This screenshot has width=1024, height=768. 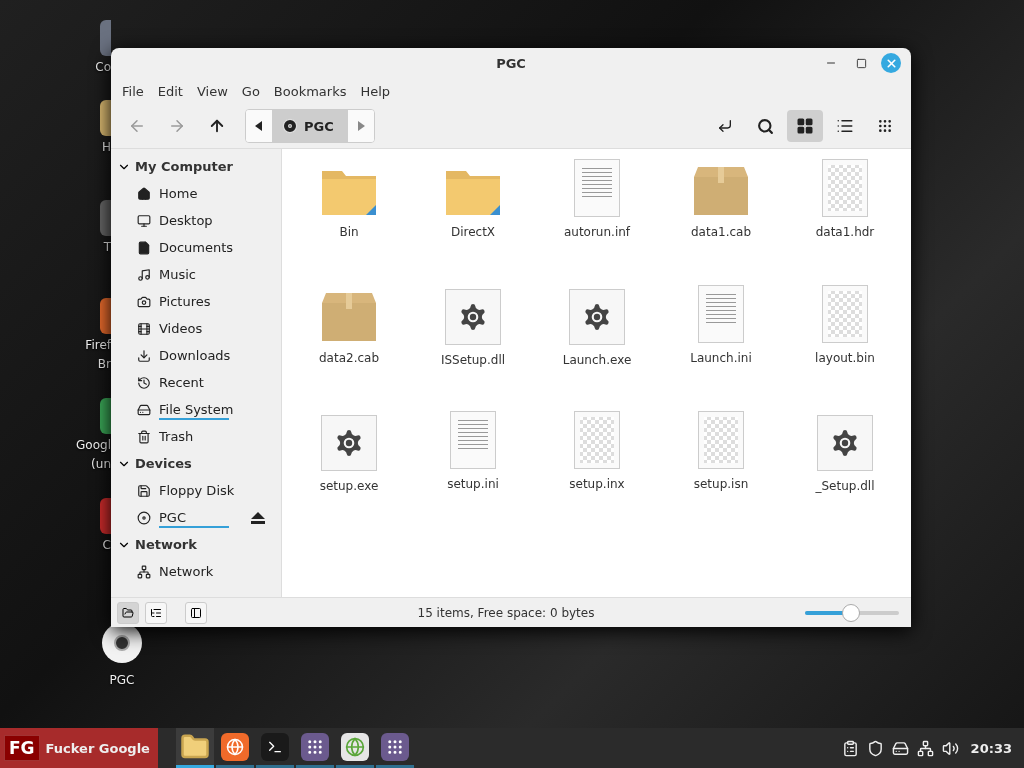 What do you see at coordinates (597, 484) in the screenshot?
I see `file-name: setup.inx` at bounding box center [597, 484].